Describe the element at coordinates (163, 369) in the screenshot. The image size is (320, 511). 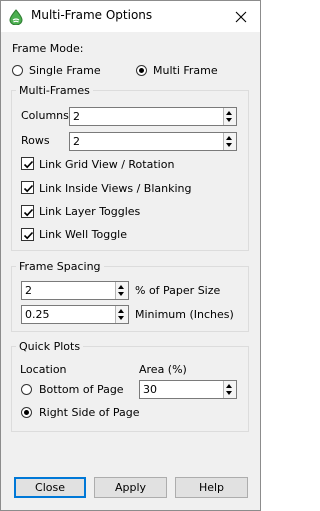
I see `area-percent-label: Area (%)` at that location.